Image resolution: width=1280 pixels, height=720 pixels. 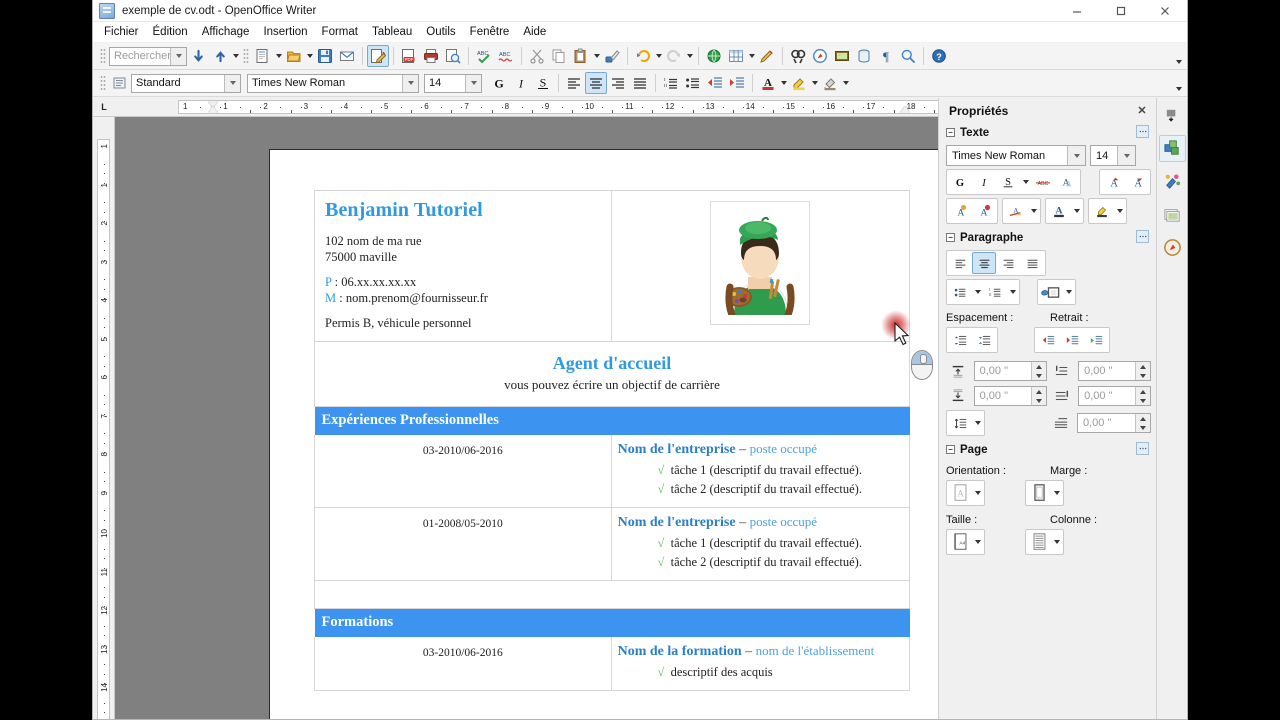 What do you see at coordinates (1114, 423) in the screenshot?
I see `first-line-indent-input: 0,00 "` at bounding box center [1114, 423].